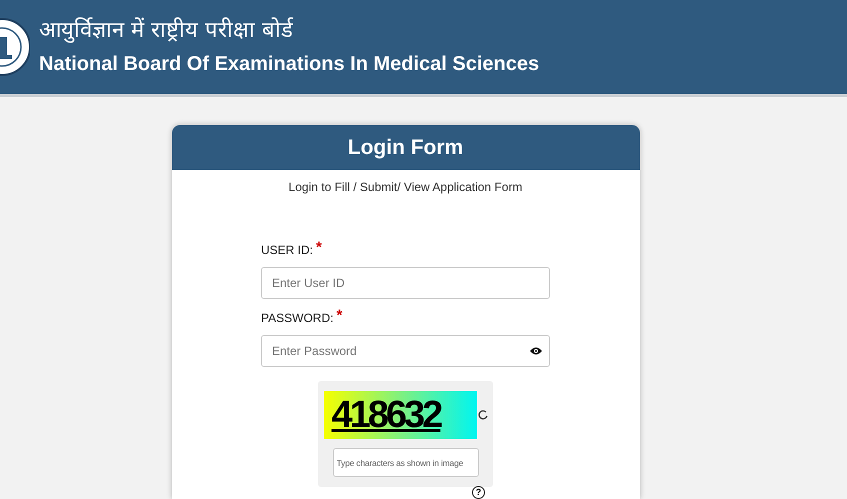 This screenshot has height=499, width=847. What do you see at coordinates (289, 64) in the screenshot?
I see `english-title: National Board Of Examinations In Medical Sciences` at bounding box center [289, 64].